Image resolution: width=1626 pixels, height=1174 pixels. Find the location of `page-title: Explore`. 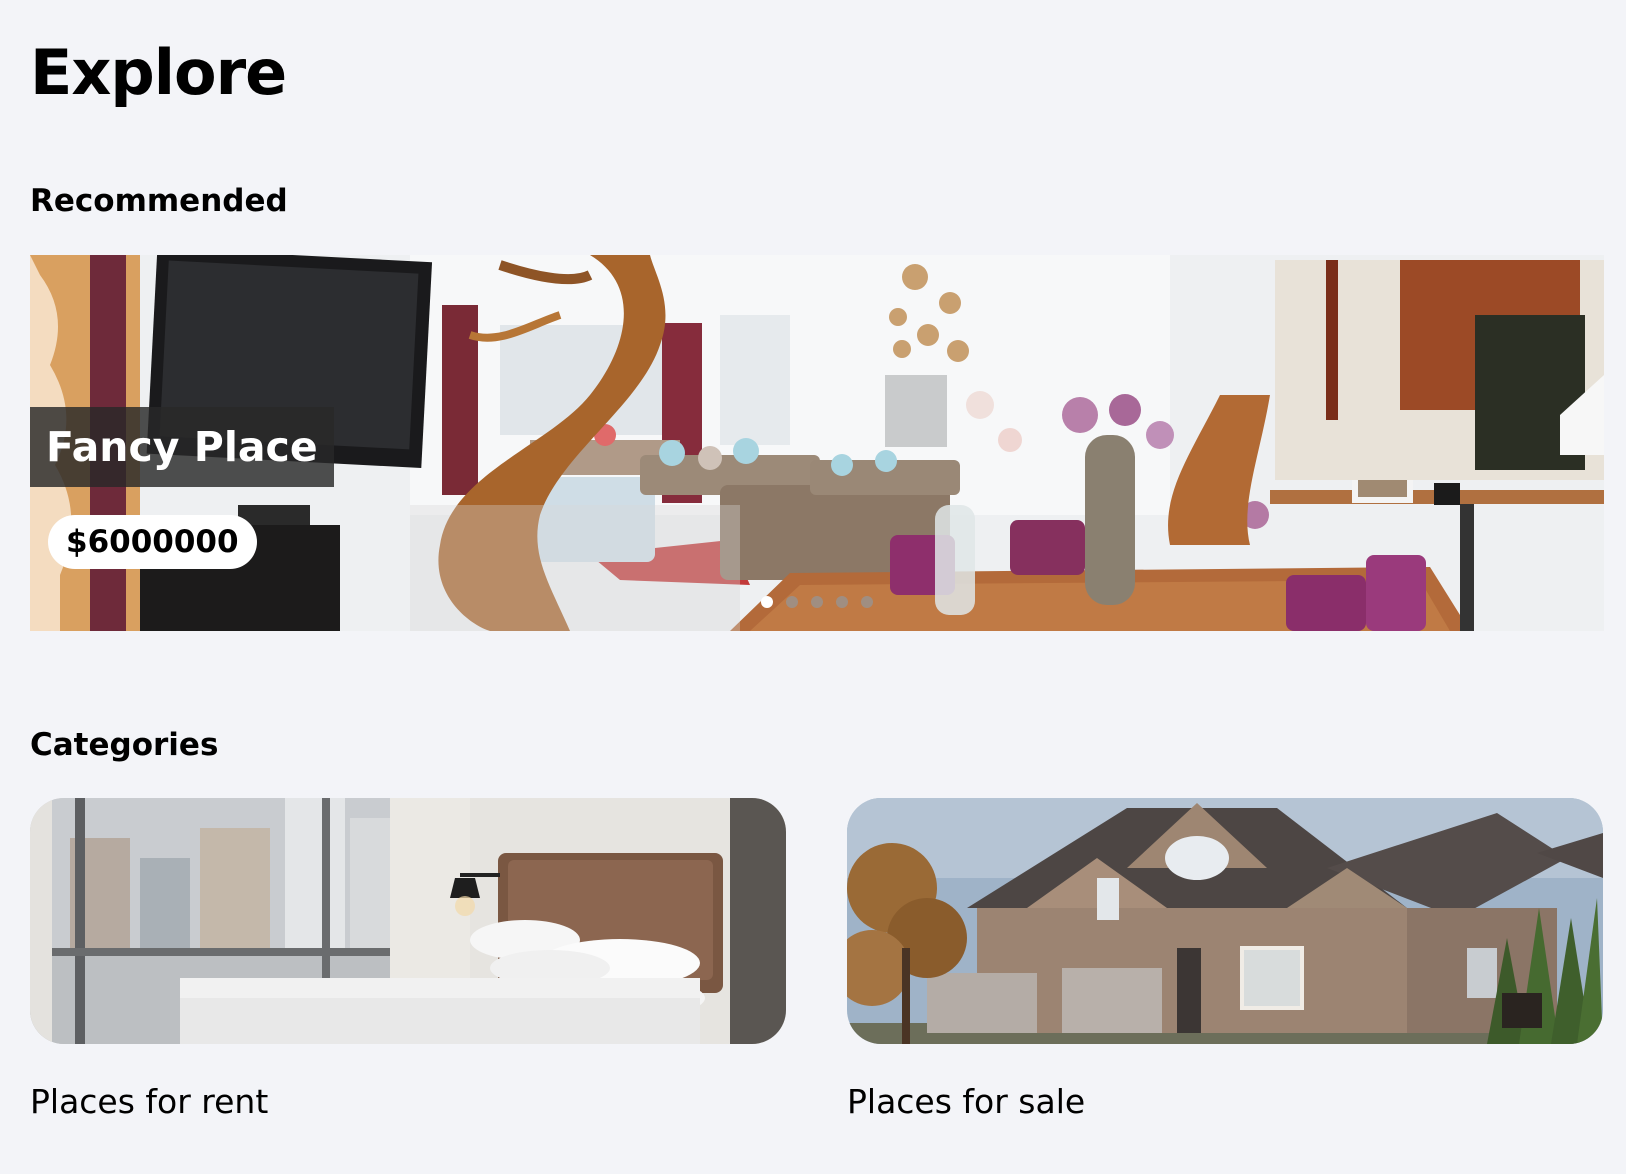

page-title: Explore is located at coordinates (158, 72).